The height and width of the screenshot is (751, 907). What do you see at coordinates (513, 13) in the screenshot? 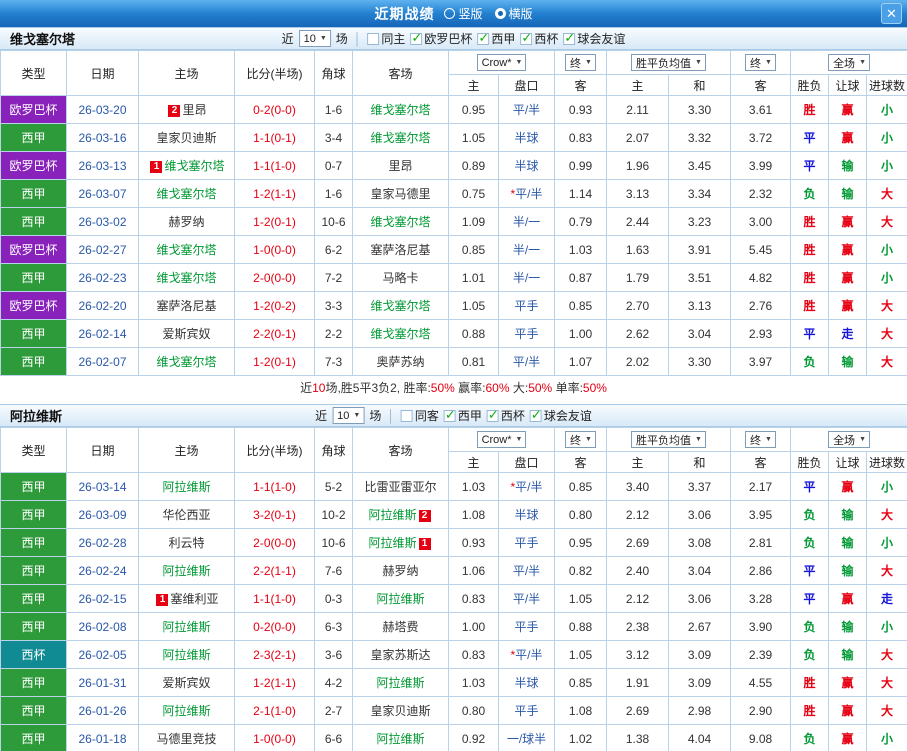
I see `layout-radio-horizontal: 横版` at bounding box center [513, 13].